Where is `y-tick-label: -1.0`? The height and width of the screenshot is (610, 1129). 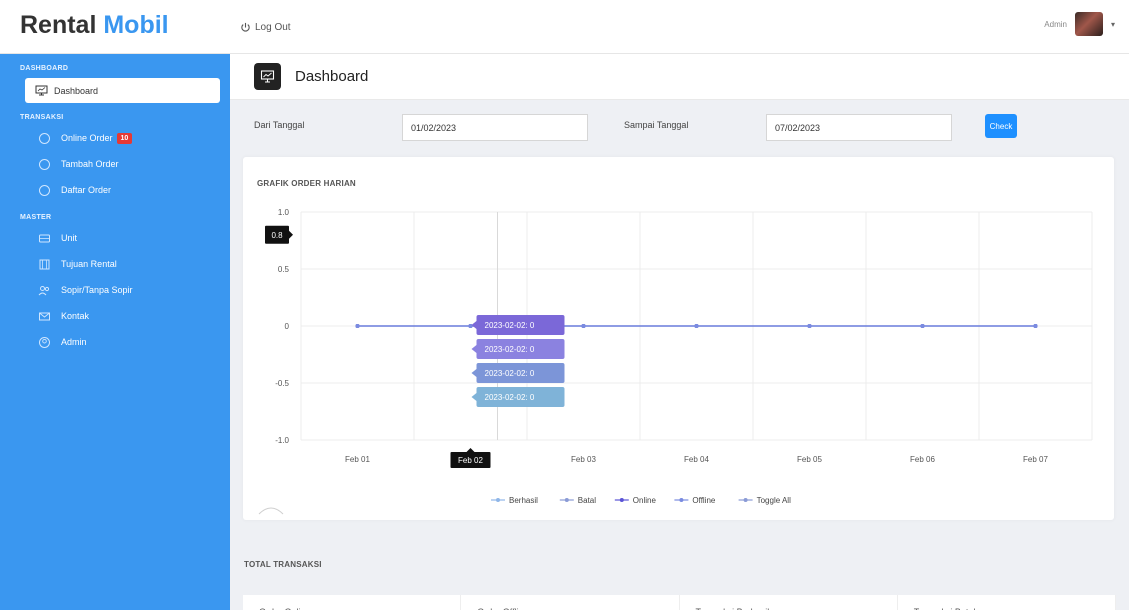
y-tick-label: -1.0 is located at coordinates (282, 440).